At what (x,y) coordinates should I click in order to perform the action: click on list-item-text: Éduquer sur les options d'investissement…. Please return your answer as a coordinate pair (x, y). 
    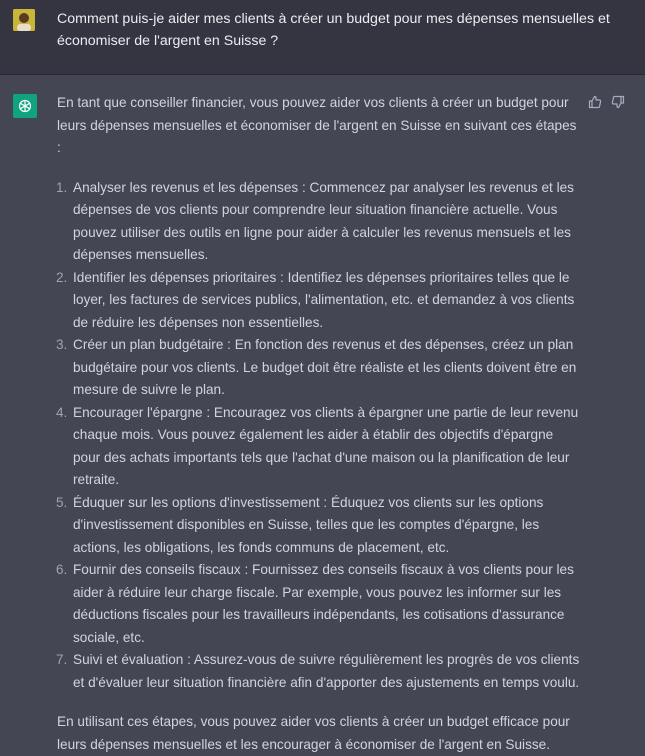
    Looking at the image, I should click on (308, 524).